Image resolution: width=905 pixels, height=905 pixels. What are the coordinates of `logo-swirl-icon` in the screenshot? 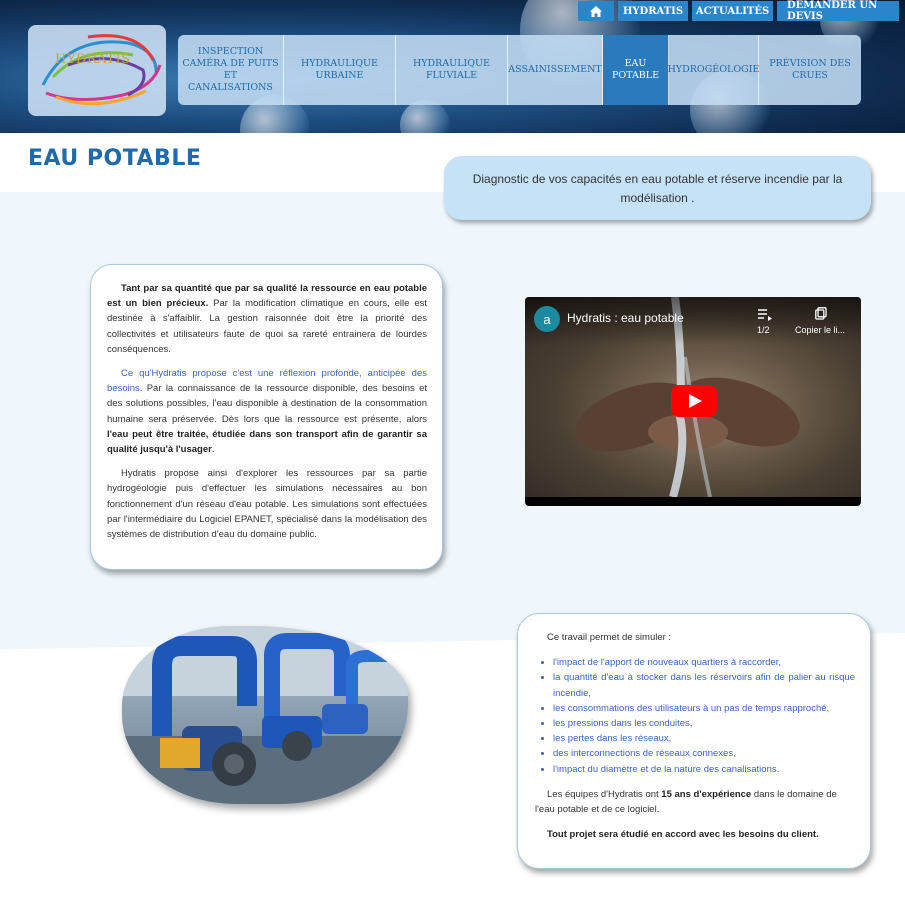 It's located at (101, 70).